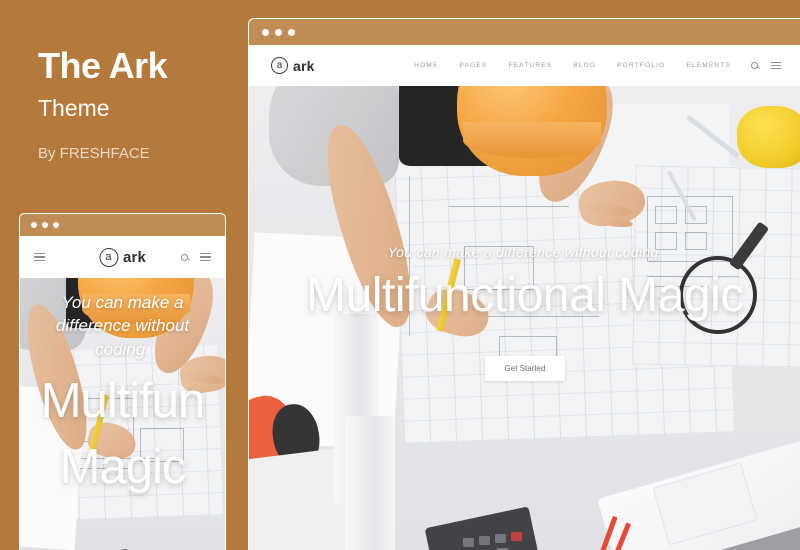  What do you see at coordinates (138, 103) in the screenshot?
I see `promo-block: The Ark Theme By FRESHFACE` at bounding box center [138, 103].